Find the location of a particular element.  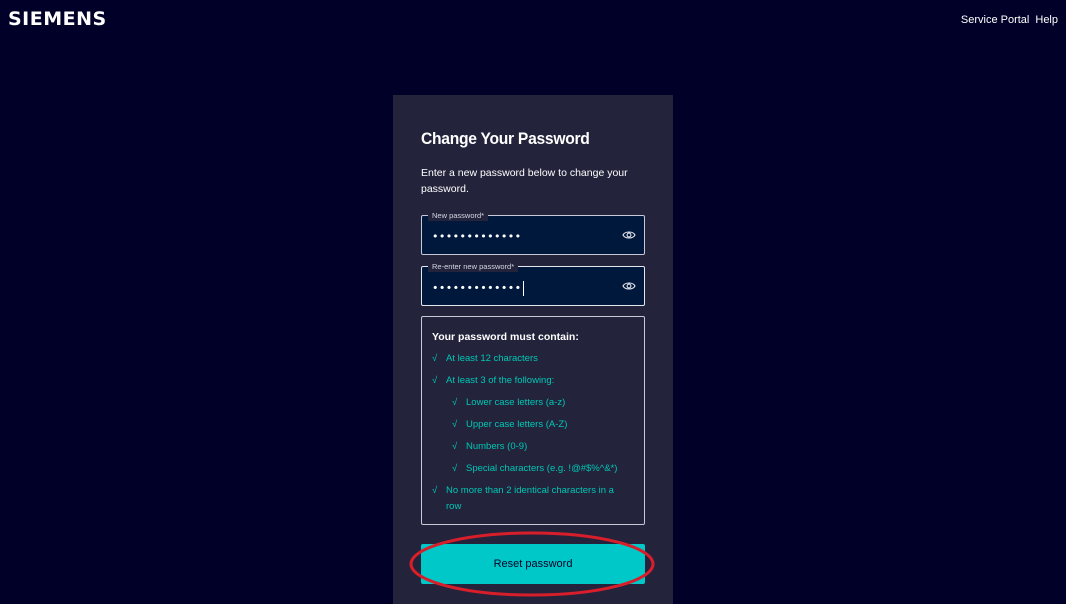

new-password-label: New password* is located at coordinates (458, 215).